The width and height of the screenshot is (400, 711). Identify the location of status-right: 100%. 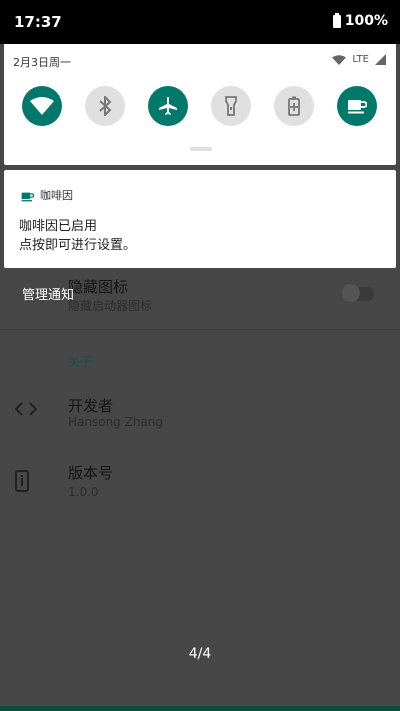
(360, 20).